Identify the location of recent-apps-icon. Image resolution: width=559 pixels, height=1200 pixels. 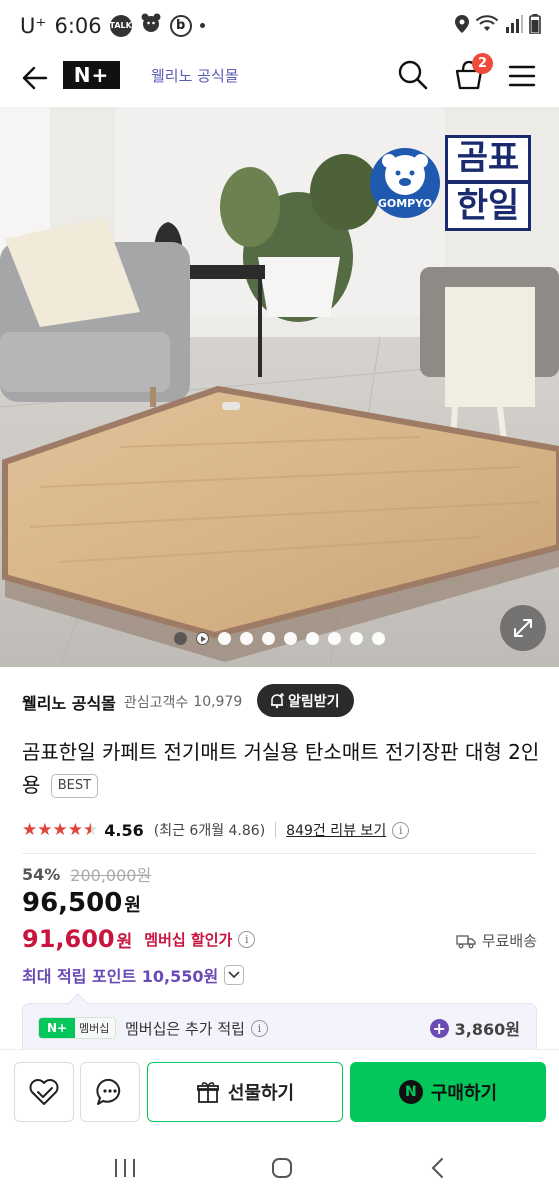
(125, 1168).